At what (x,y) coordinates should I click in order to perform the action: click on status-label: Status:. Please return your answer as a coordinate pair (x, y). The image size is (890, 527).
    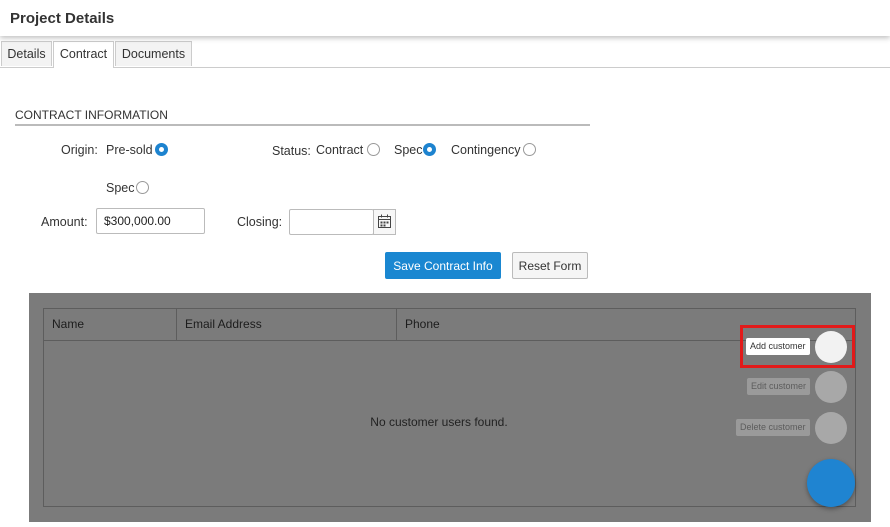
    Looking at the image, I should click on (291, 151).